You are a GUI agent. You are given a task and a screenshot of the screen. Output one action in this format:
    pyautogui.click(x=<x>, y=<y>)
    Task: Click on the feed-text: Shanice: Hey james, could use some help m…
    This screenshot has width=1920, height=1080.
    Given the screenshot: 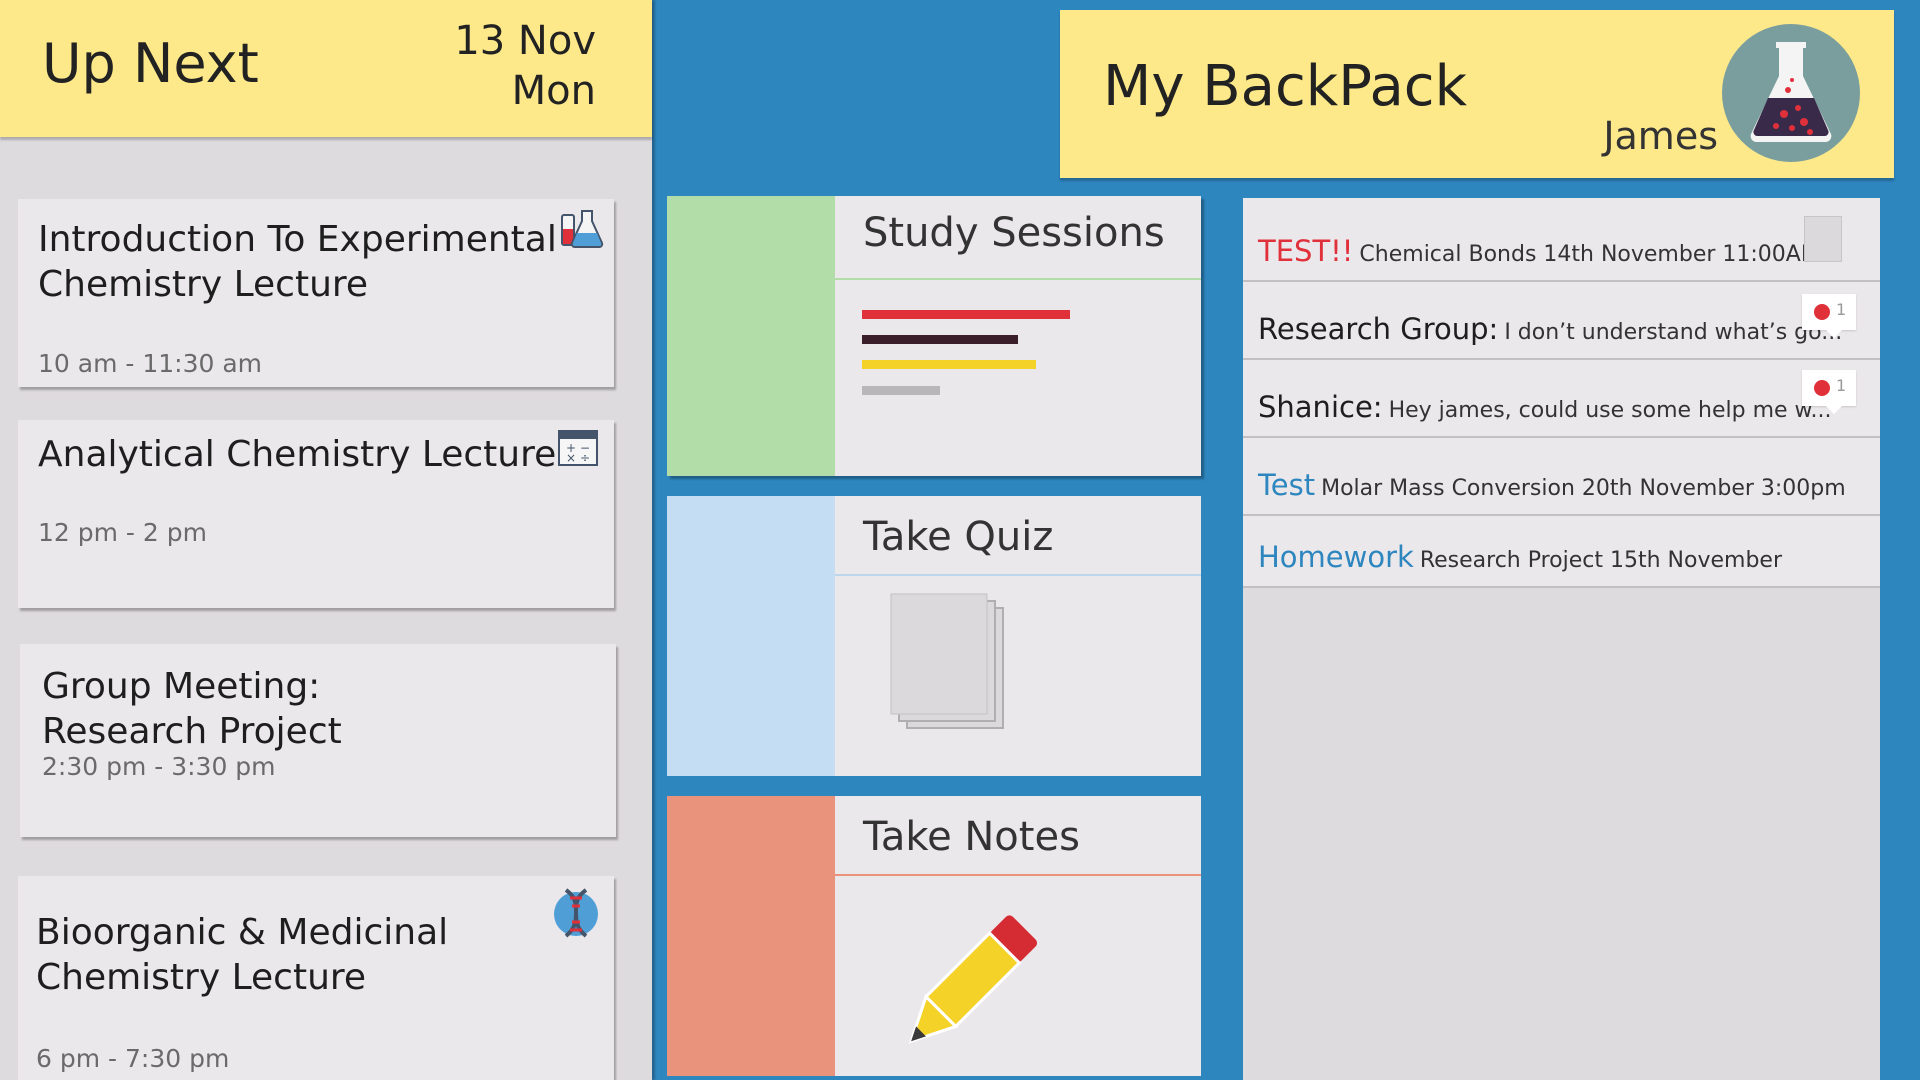 What is the action you would take?
    pyautogui.click(x=1545, y=407)
    